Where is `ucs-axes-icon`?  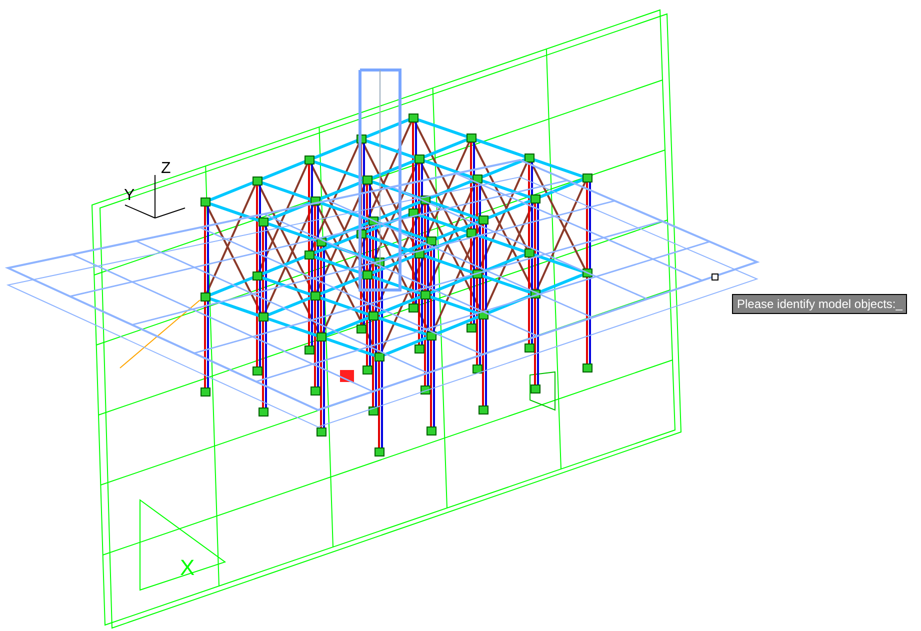
ucs-axes-icon is located at coordinates (155, 196).